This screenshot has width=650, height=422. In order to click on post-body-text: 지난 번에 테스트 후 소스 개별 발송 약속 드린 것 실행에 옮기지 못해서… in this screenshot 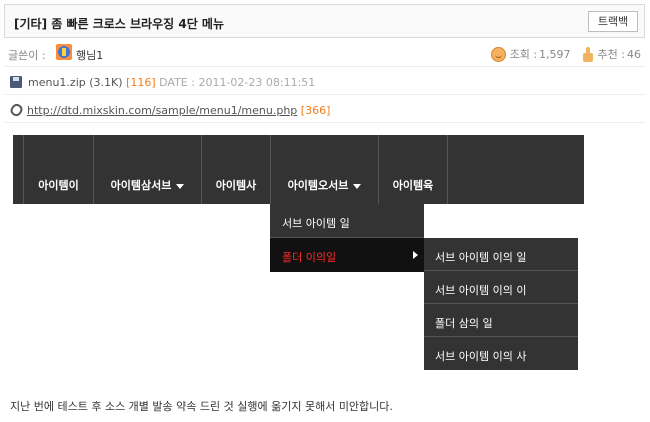, I will do `click(201, 406)`.